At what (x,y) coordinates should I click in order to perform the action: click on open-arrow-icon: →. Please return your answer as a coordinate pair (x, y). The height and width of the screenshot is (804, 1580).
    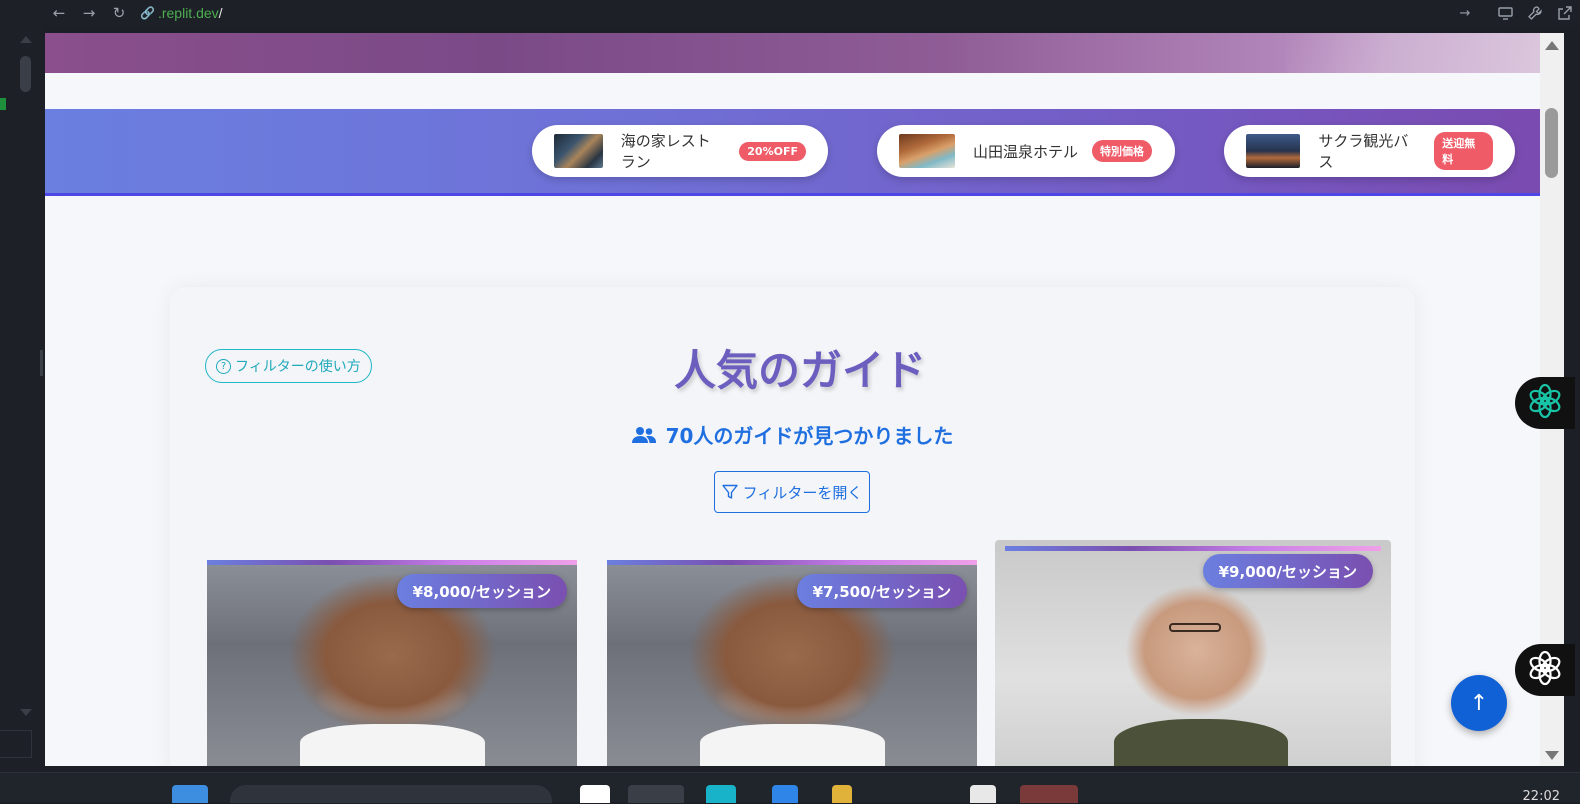
    Looking at the image, I should click on (1465, 13).